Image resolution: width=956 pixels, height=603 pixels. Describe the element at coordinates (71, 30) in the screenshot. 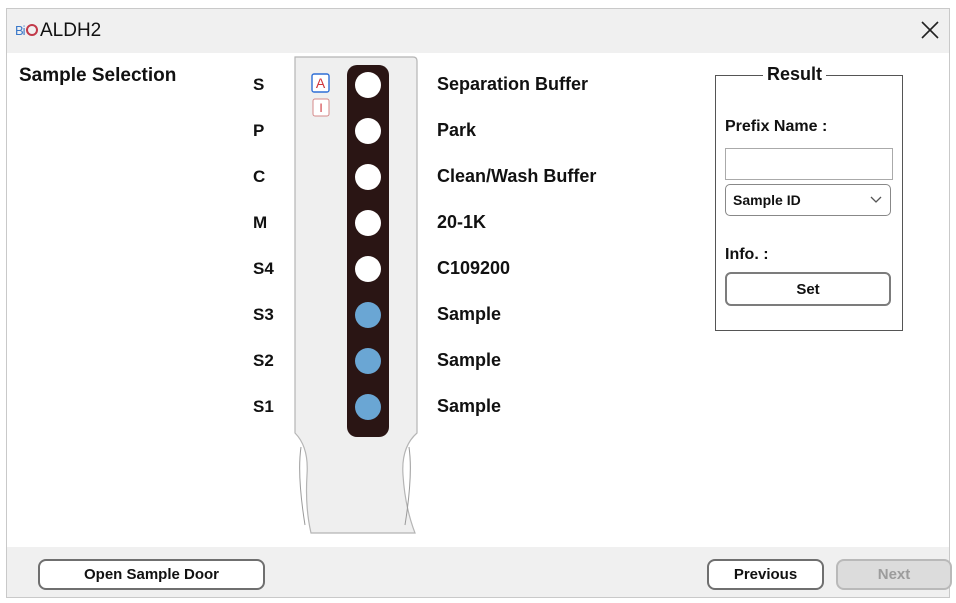

I see `window-title: ALDH2` at that location.